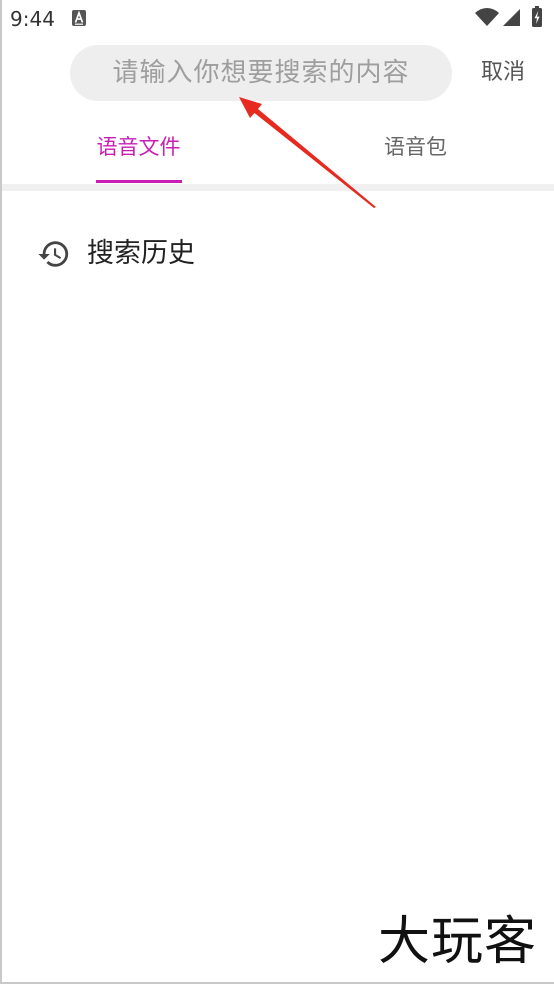 The width and height of the screenshot is (554, 984). What do you see at coordinates (32, 19) in the screenshot?
I see `status-time: 9:44` at bounding box center [32, 19].